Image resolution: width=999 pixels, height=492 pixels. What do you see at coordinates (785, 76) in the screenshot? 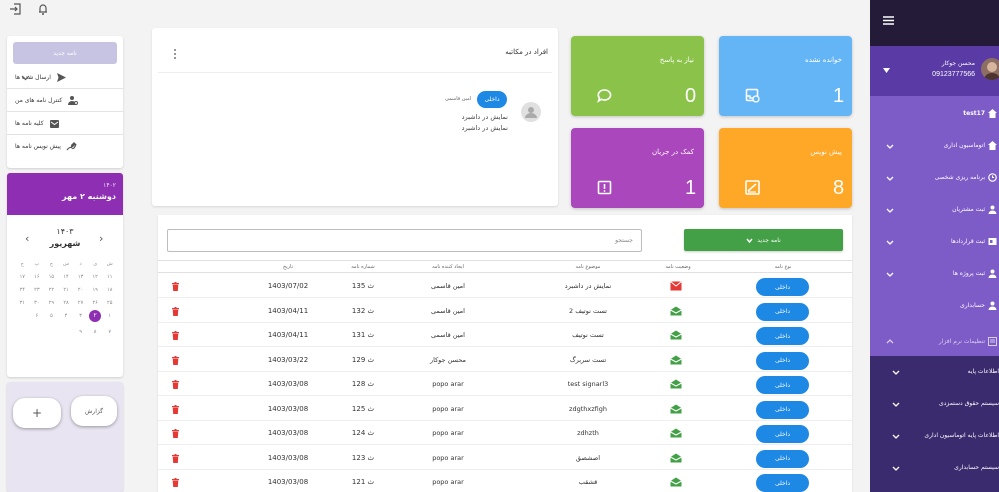
I see `tile-unread: خوانده نشده 1` at bounding box center [785, 76].